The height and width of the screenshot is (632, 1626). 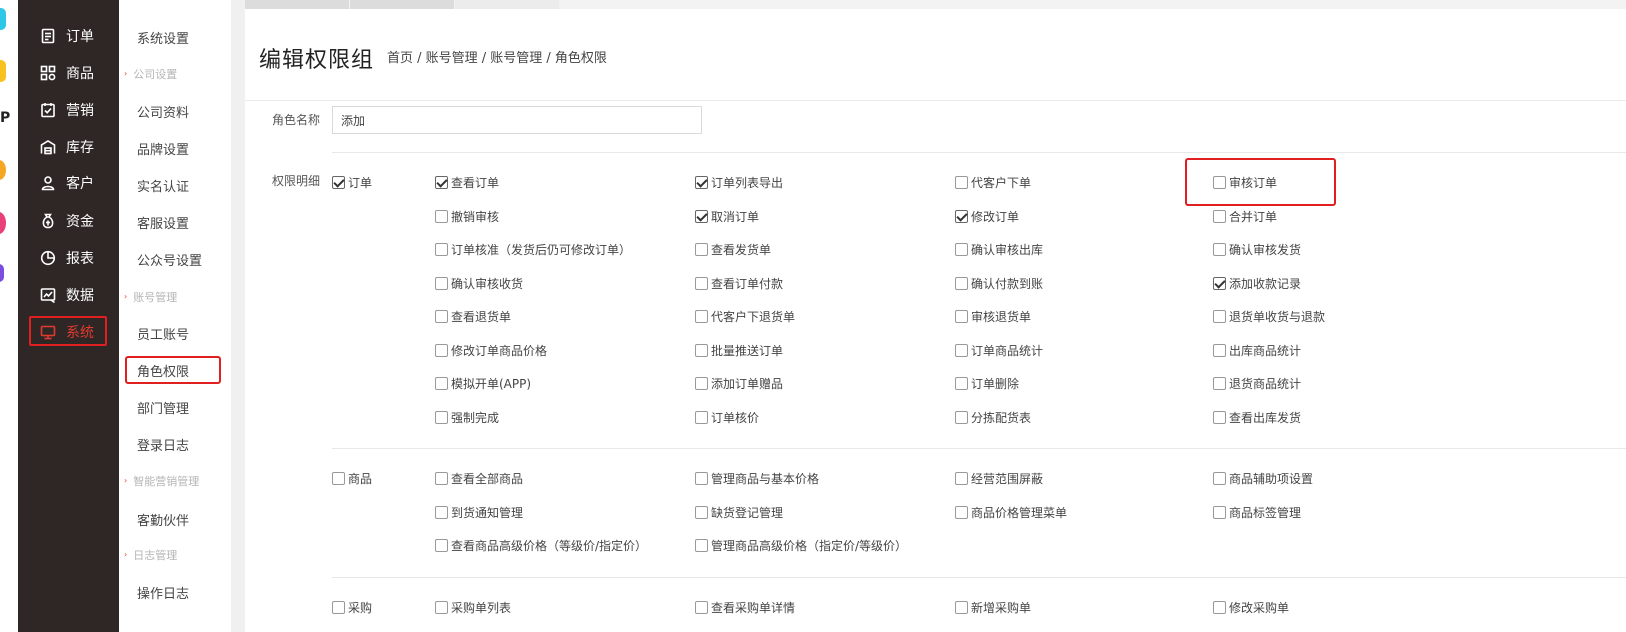 What do you see at coordinates (1257, 350) in the screenshot?
I see `permission-checkbox: 出库商品统计` at bounding box center [1257, 350].